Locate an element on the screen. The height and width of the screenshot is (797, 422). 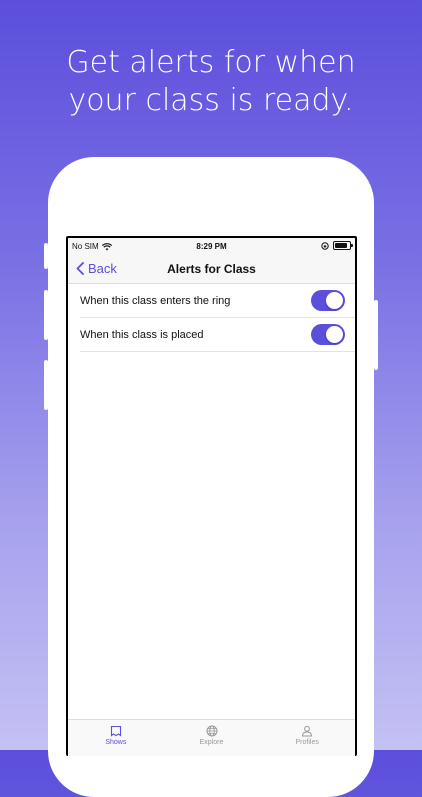
navigation-bar: Back Alerts for Class is located at coordinates (211, 269).